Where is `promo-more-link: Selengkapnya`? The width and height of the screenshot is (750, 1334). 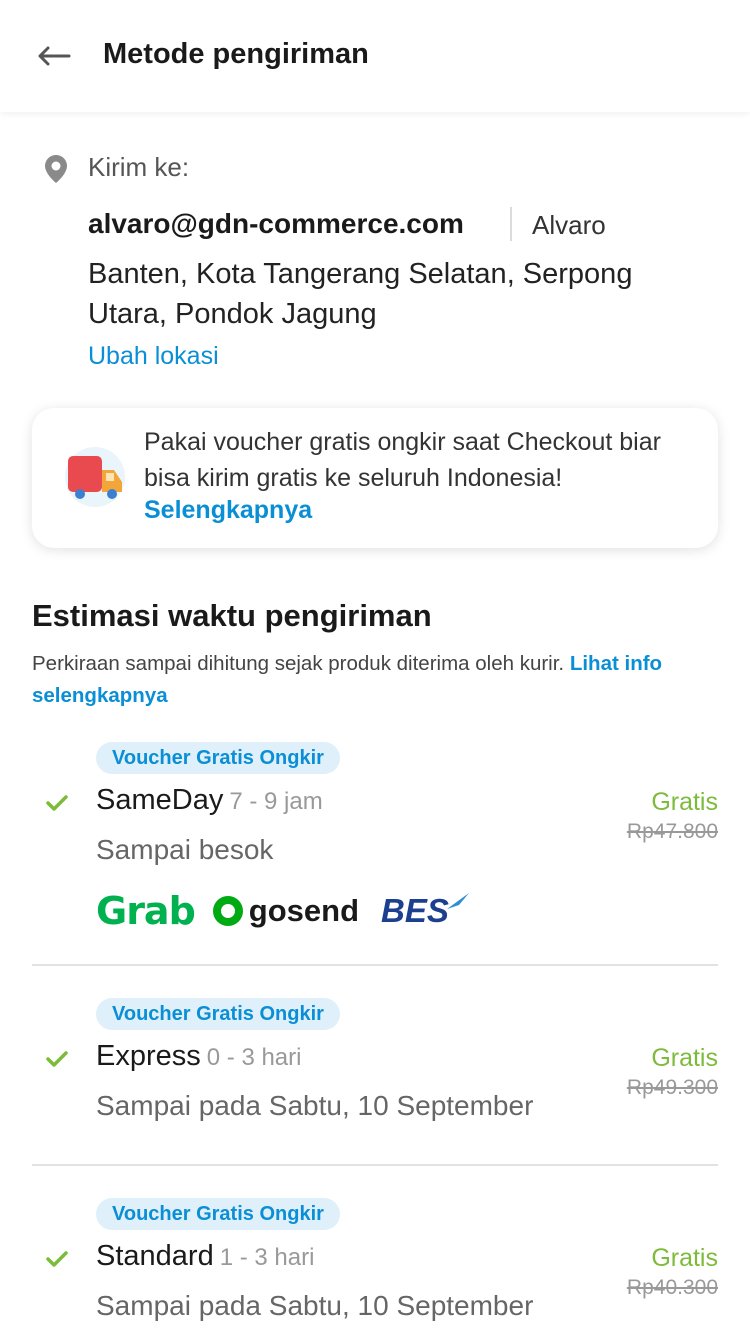
promo-more-link: Selengkapnya is located at coordinates (228, 510).